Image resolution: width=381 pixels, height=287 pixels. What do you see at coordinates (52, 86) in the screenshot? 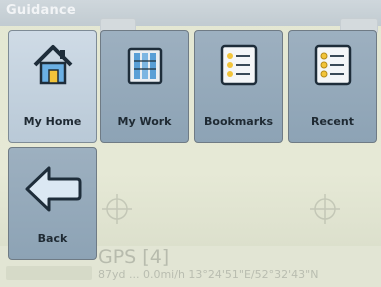
I see `menu-item-my-home: My Home` at bounding box center [52, 86].